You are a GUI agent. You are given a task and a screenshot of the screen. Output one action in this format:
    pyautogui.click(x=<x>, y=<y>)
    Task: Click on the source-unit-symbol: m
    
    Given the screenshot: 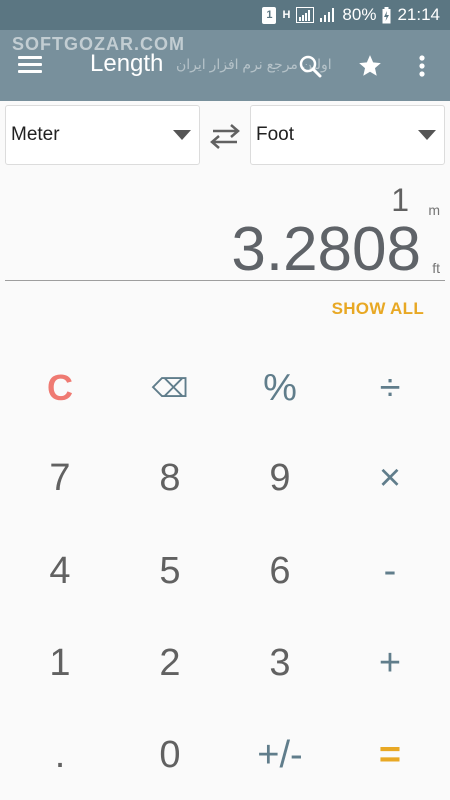 What is the action you would take?
    pyautogui.click(x=434, y=210)
    